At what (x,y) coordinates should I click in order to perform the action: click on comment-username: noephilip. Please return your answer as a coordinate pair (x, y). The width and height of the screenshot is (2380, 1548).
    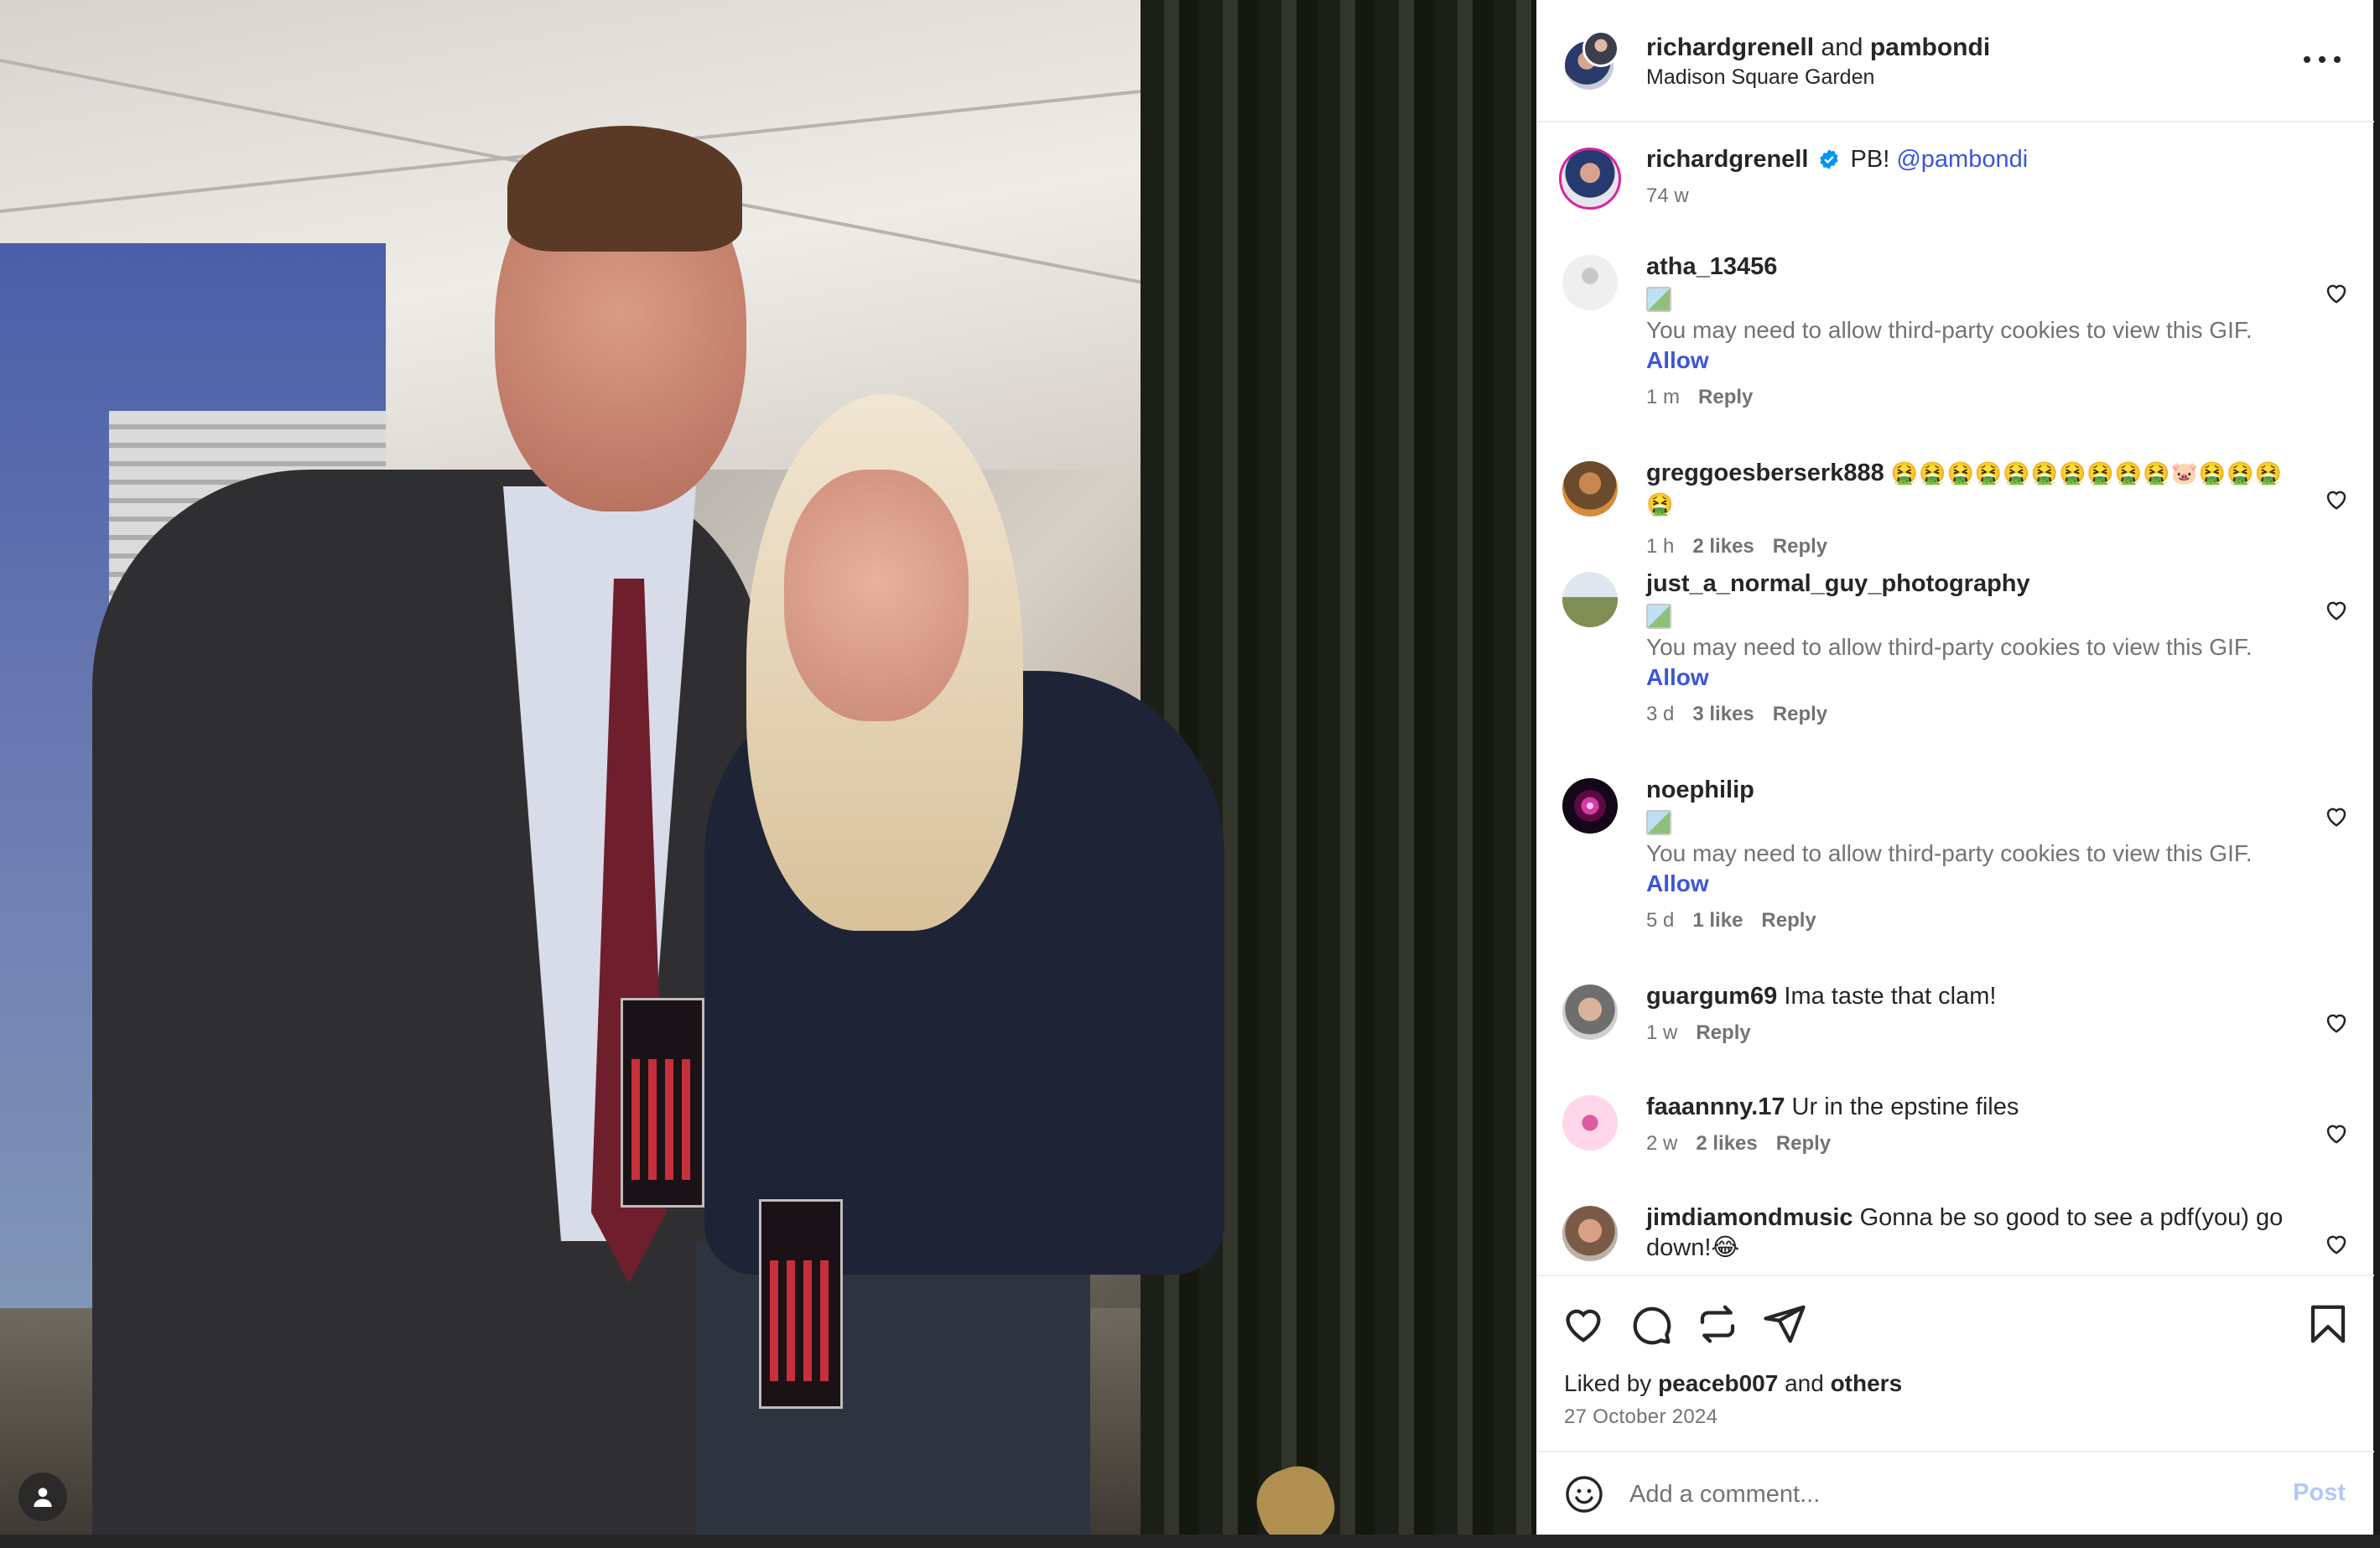
    Looking at the image, I should click on (1700, 790).